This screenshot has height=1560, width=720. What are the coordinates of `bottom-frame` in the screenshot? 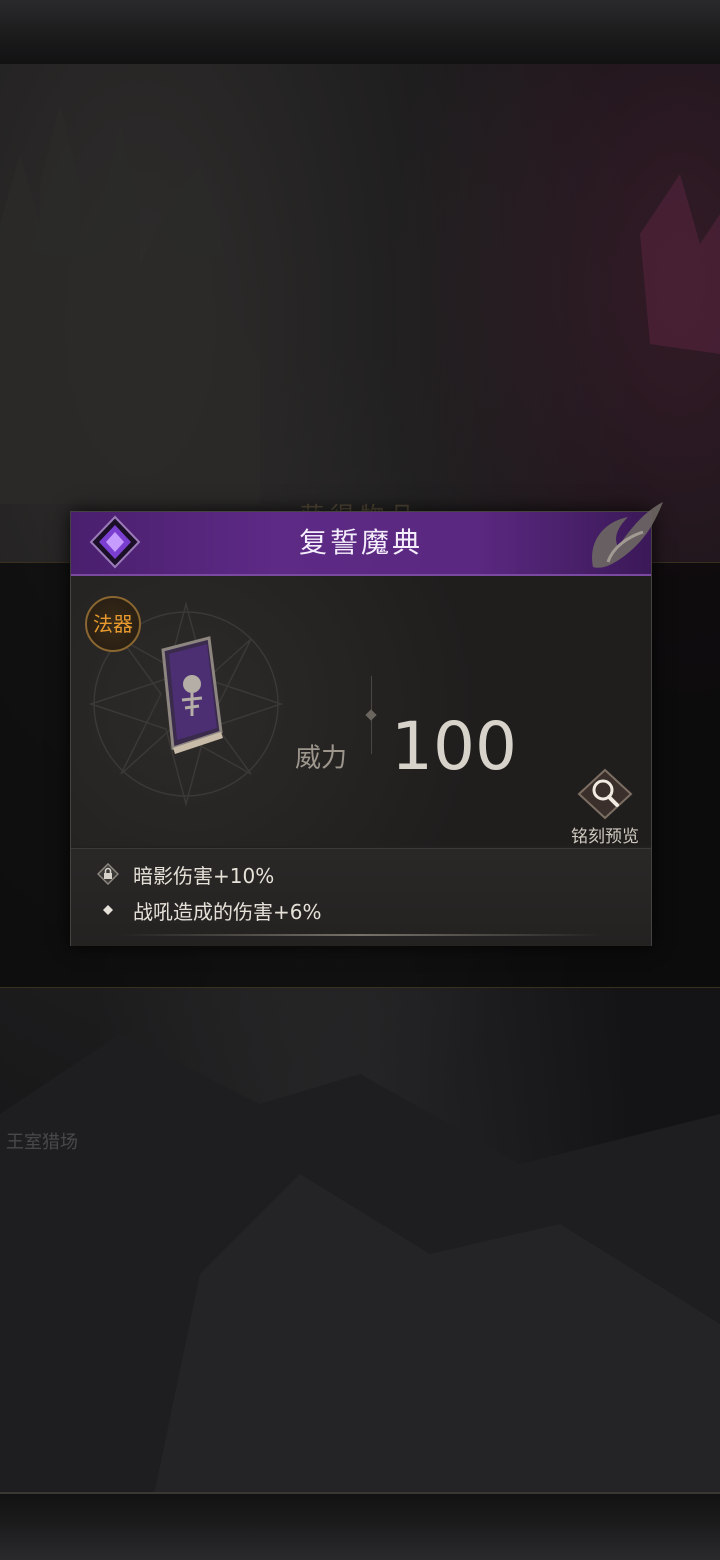 It's located at (360, 1526).